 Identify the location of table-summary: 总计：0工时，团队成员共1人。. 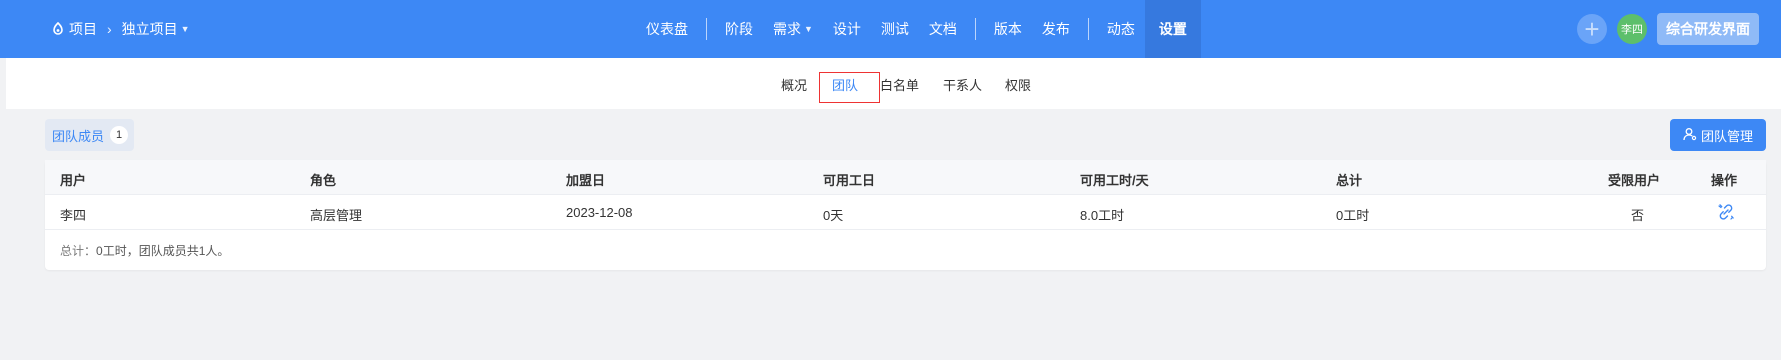
(144, 250).